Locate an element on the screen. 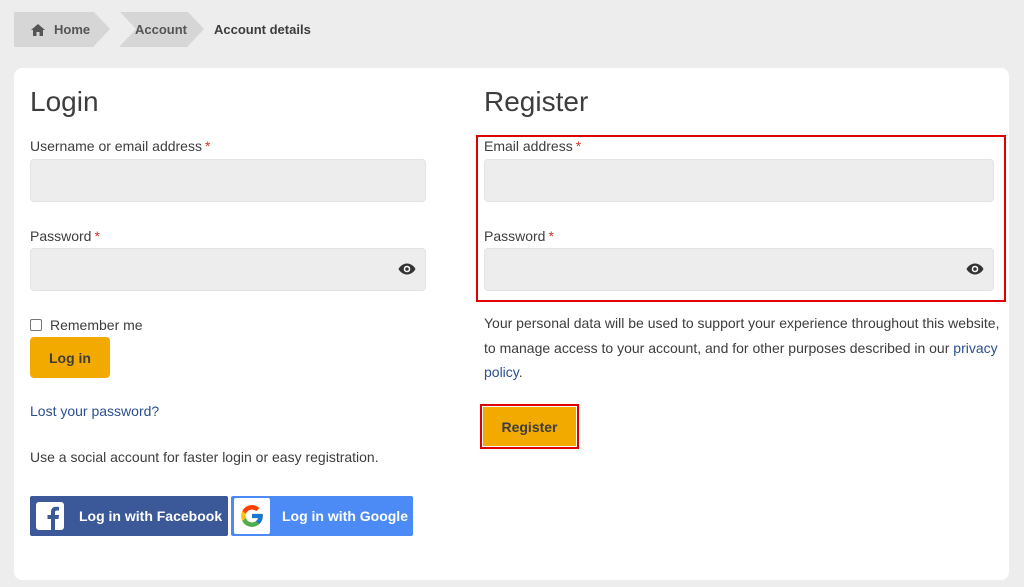  register-password-input is located at coordinates (739, 269).